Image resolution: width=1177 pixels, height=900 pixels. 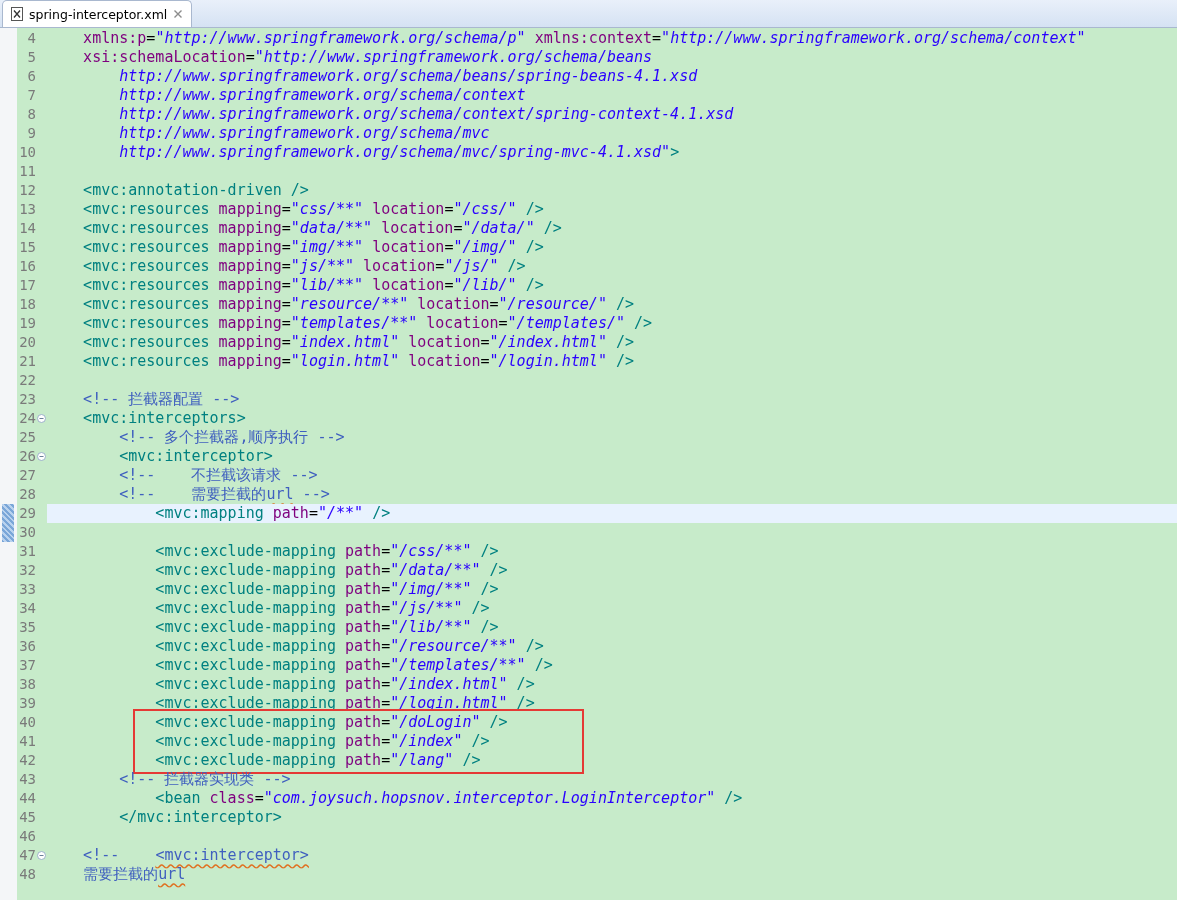 What do you see at coordinates (367, 57) in the screenshot?
I see `code-line: xsi:schemaLocation="http://www.springframework.org/schema/beans` at bounding box center [367, 57].